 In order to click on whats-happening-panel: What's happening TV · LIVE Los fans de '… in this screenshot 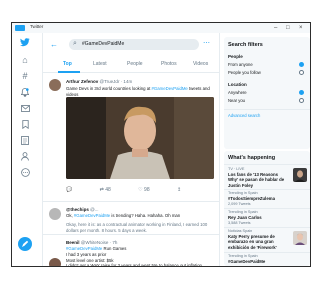, I will do `click(267, 208)`.